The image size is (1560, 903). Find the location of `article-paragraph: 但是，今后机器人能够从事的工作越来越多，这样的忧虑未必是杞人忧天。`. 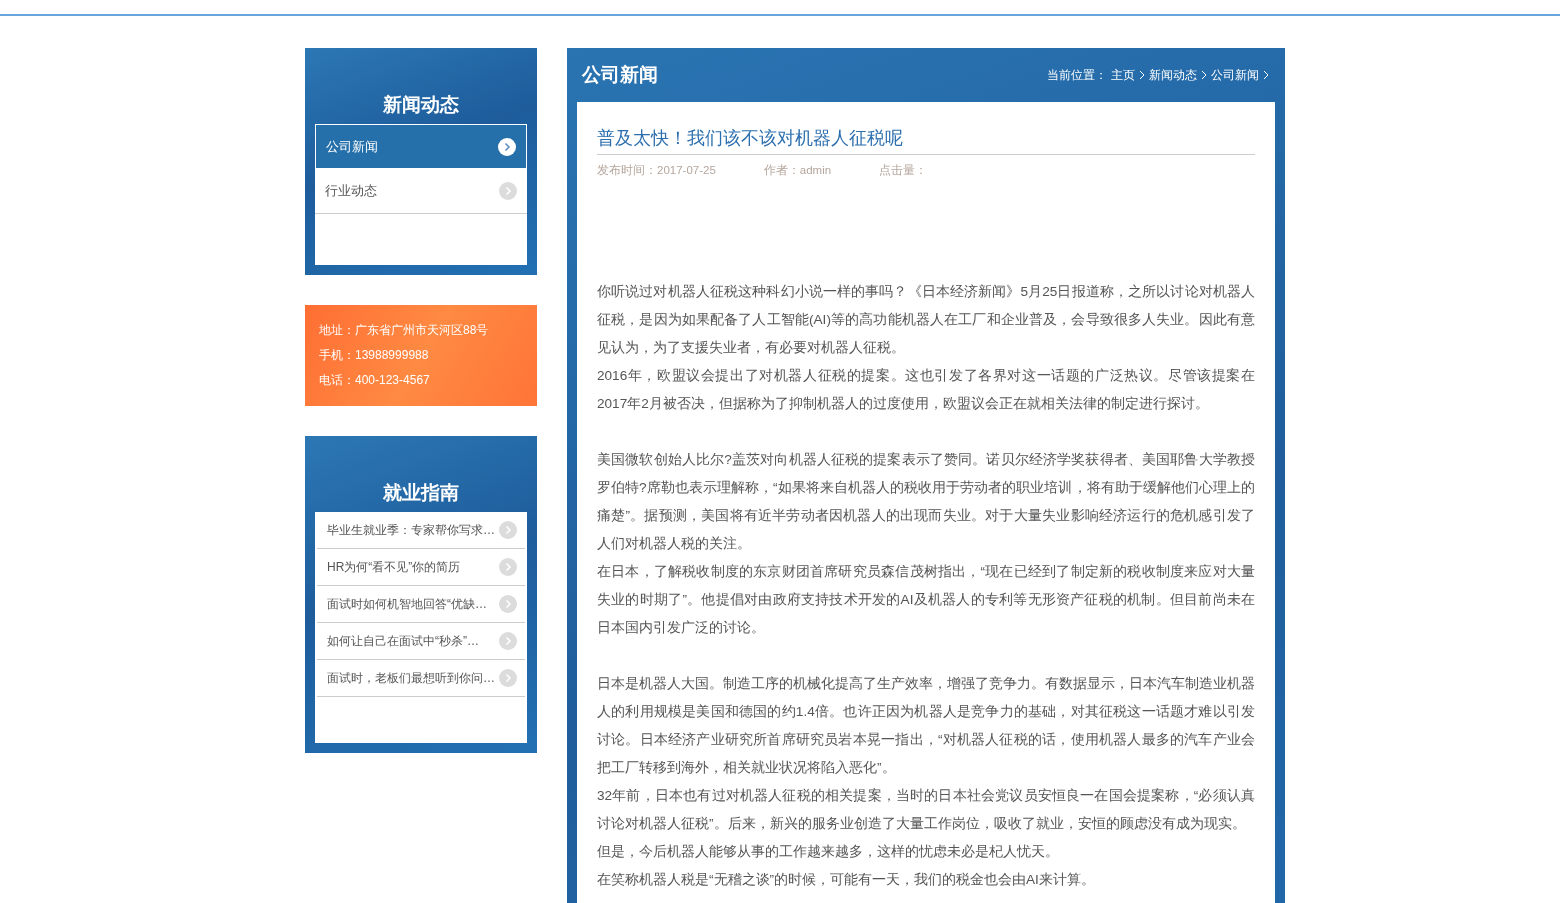

article-paragraph: 但是，今后机器人能够从事的工作越来越多，这样的忧虑未必是杞人忧天。 is located at coordinates (828, 852).